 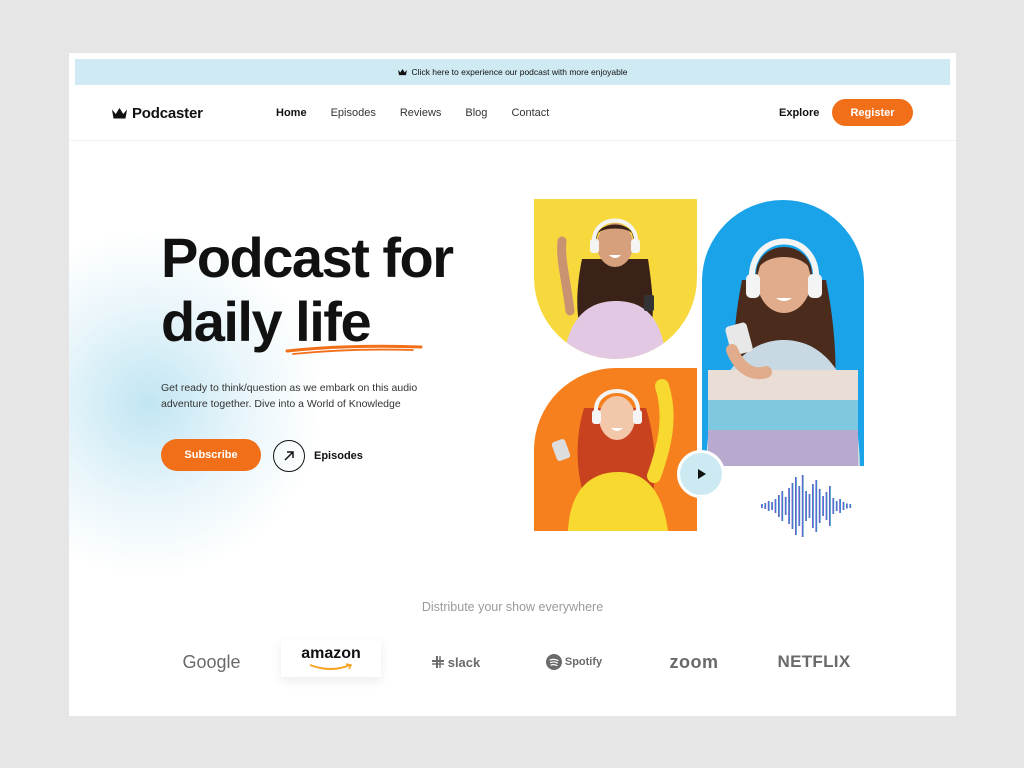 What do you see at coordinates (211, 455) in the screenshot?
I see `subscribe-button: Subscribe` at bounding box center [211, 455].